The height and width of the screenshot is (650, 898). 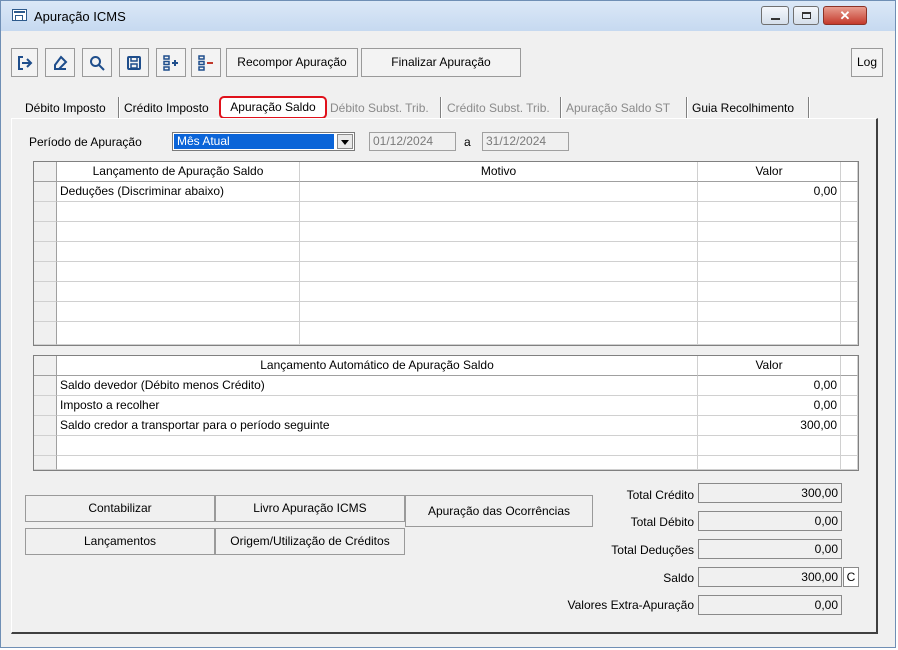 What do you see at coordinates (448, 16) in the screenshot?
I see `title-bar: Apuração ICMS ✕` at bounding box center [448, 16].